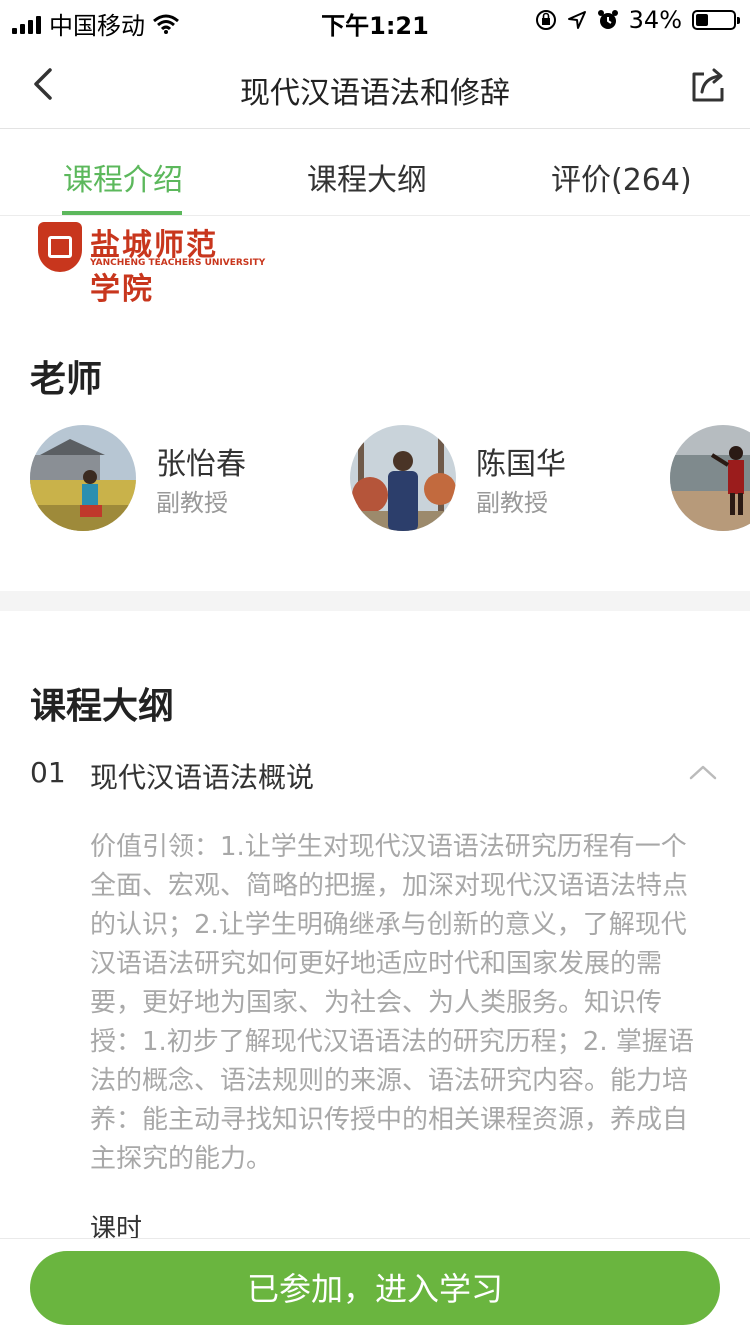 This screenshot has height=1335, width=750. I want to click on orientation-lock-icon, so click(545, 20).